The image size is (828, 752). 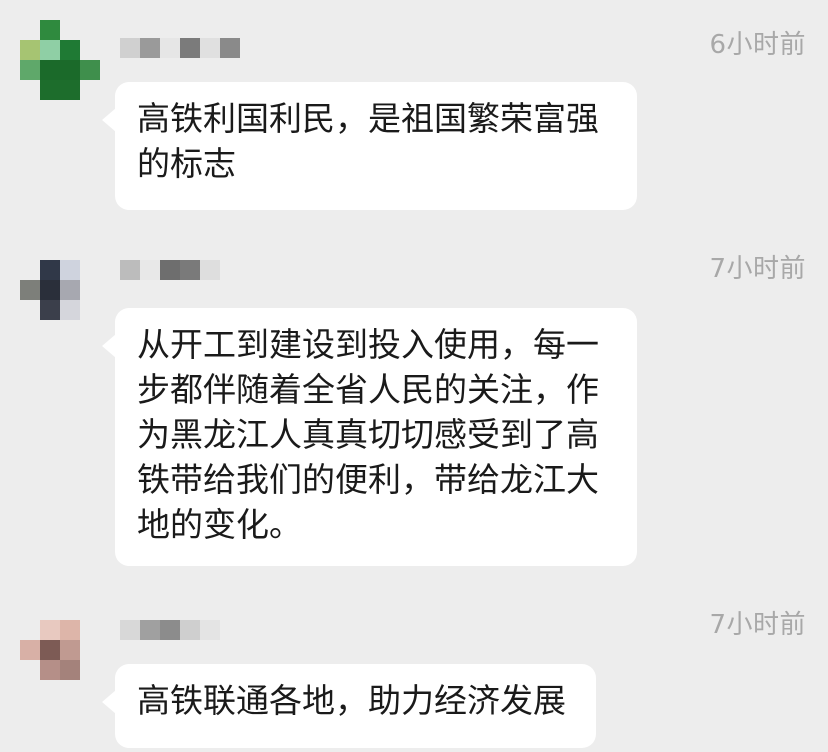 What do you see at coordinates (368, 141) in the screenshot?
I see `message-text: 高铁利国利民，是祖国繁荣富强的标志` at bounding box center [368, 141].